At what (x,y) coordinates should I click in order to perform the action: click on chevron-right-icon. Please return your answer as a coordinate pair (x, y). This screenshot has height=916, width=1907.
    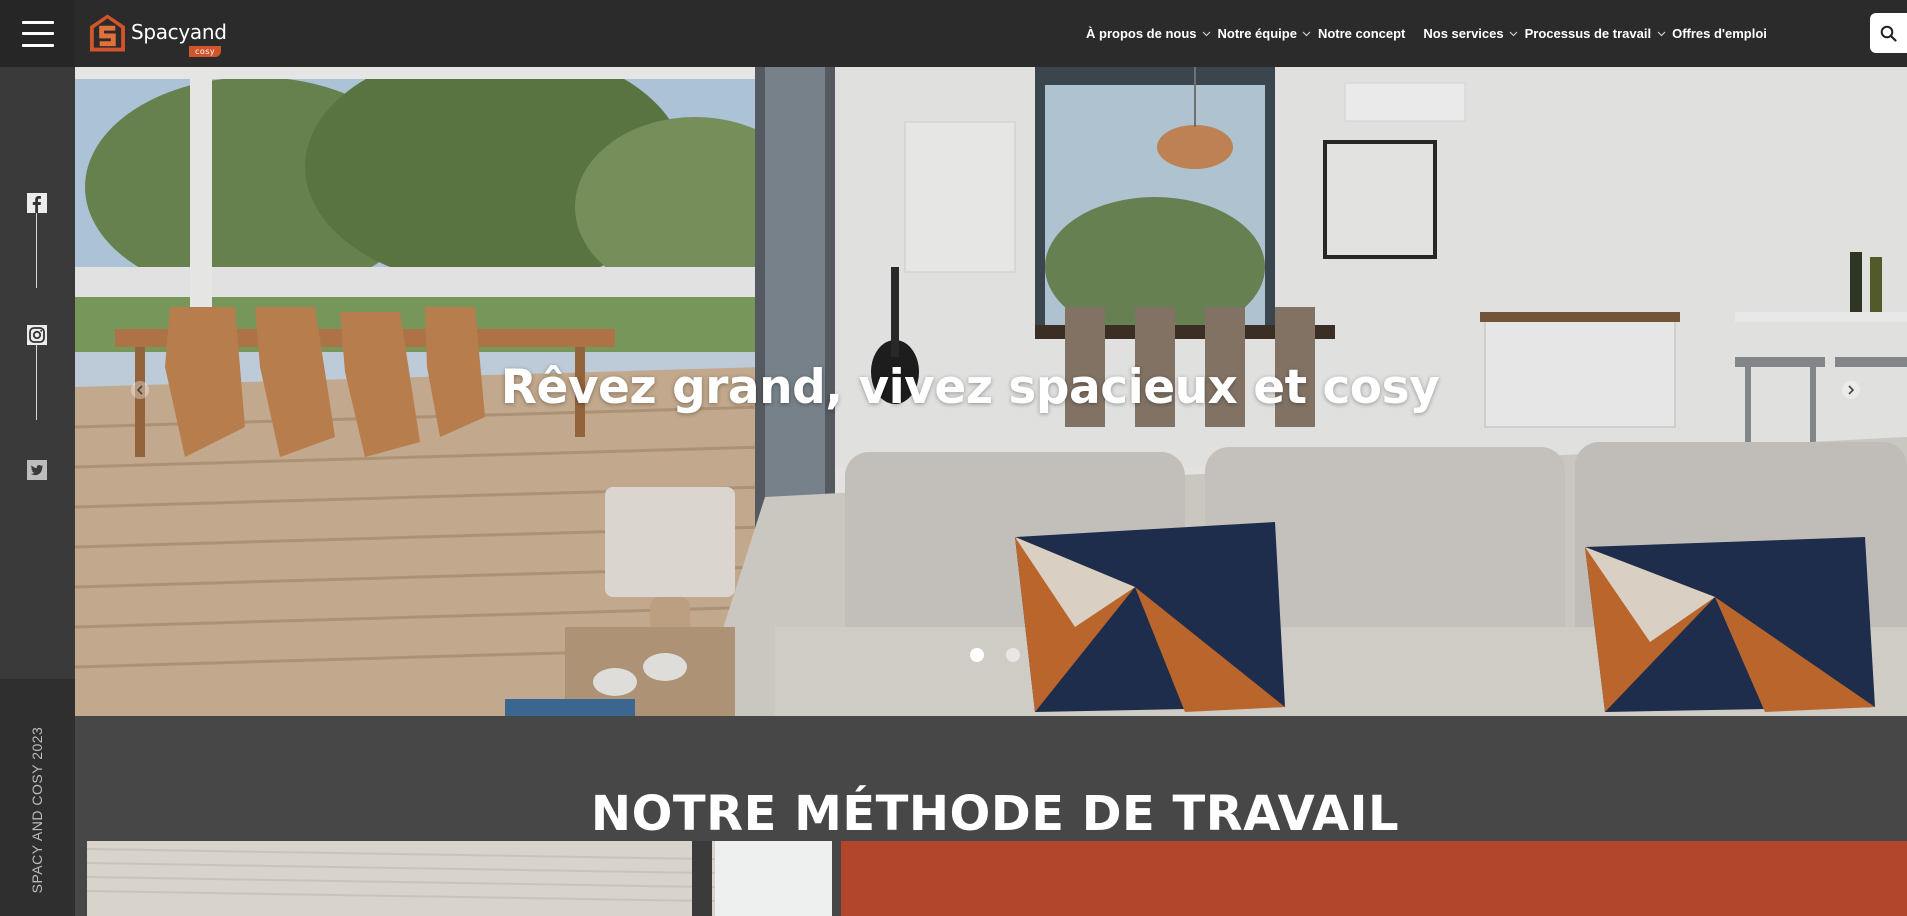
    Looking at the image, I should click on (1851, 390).